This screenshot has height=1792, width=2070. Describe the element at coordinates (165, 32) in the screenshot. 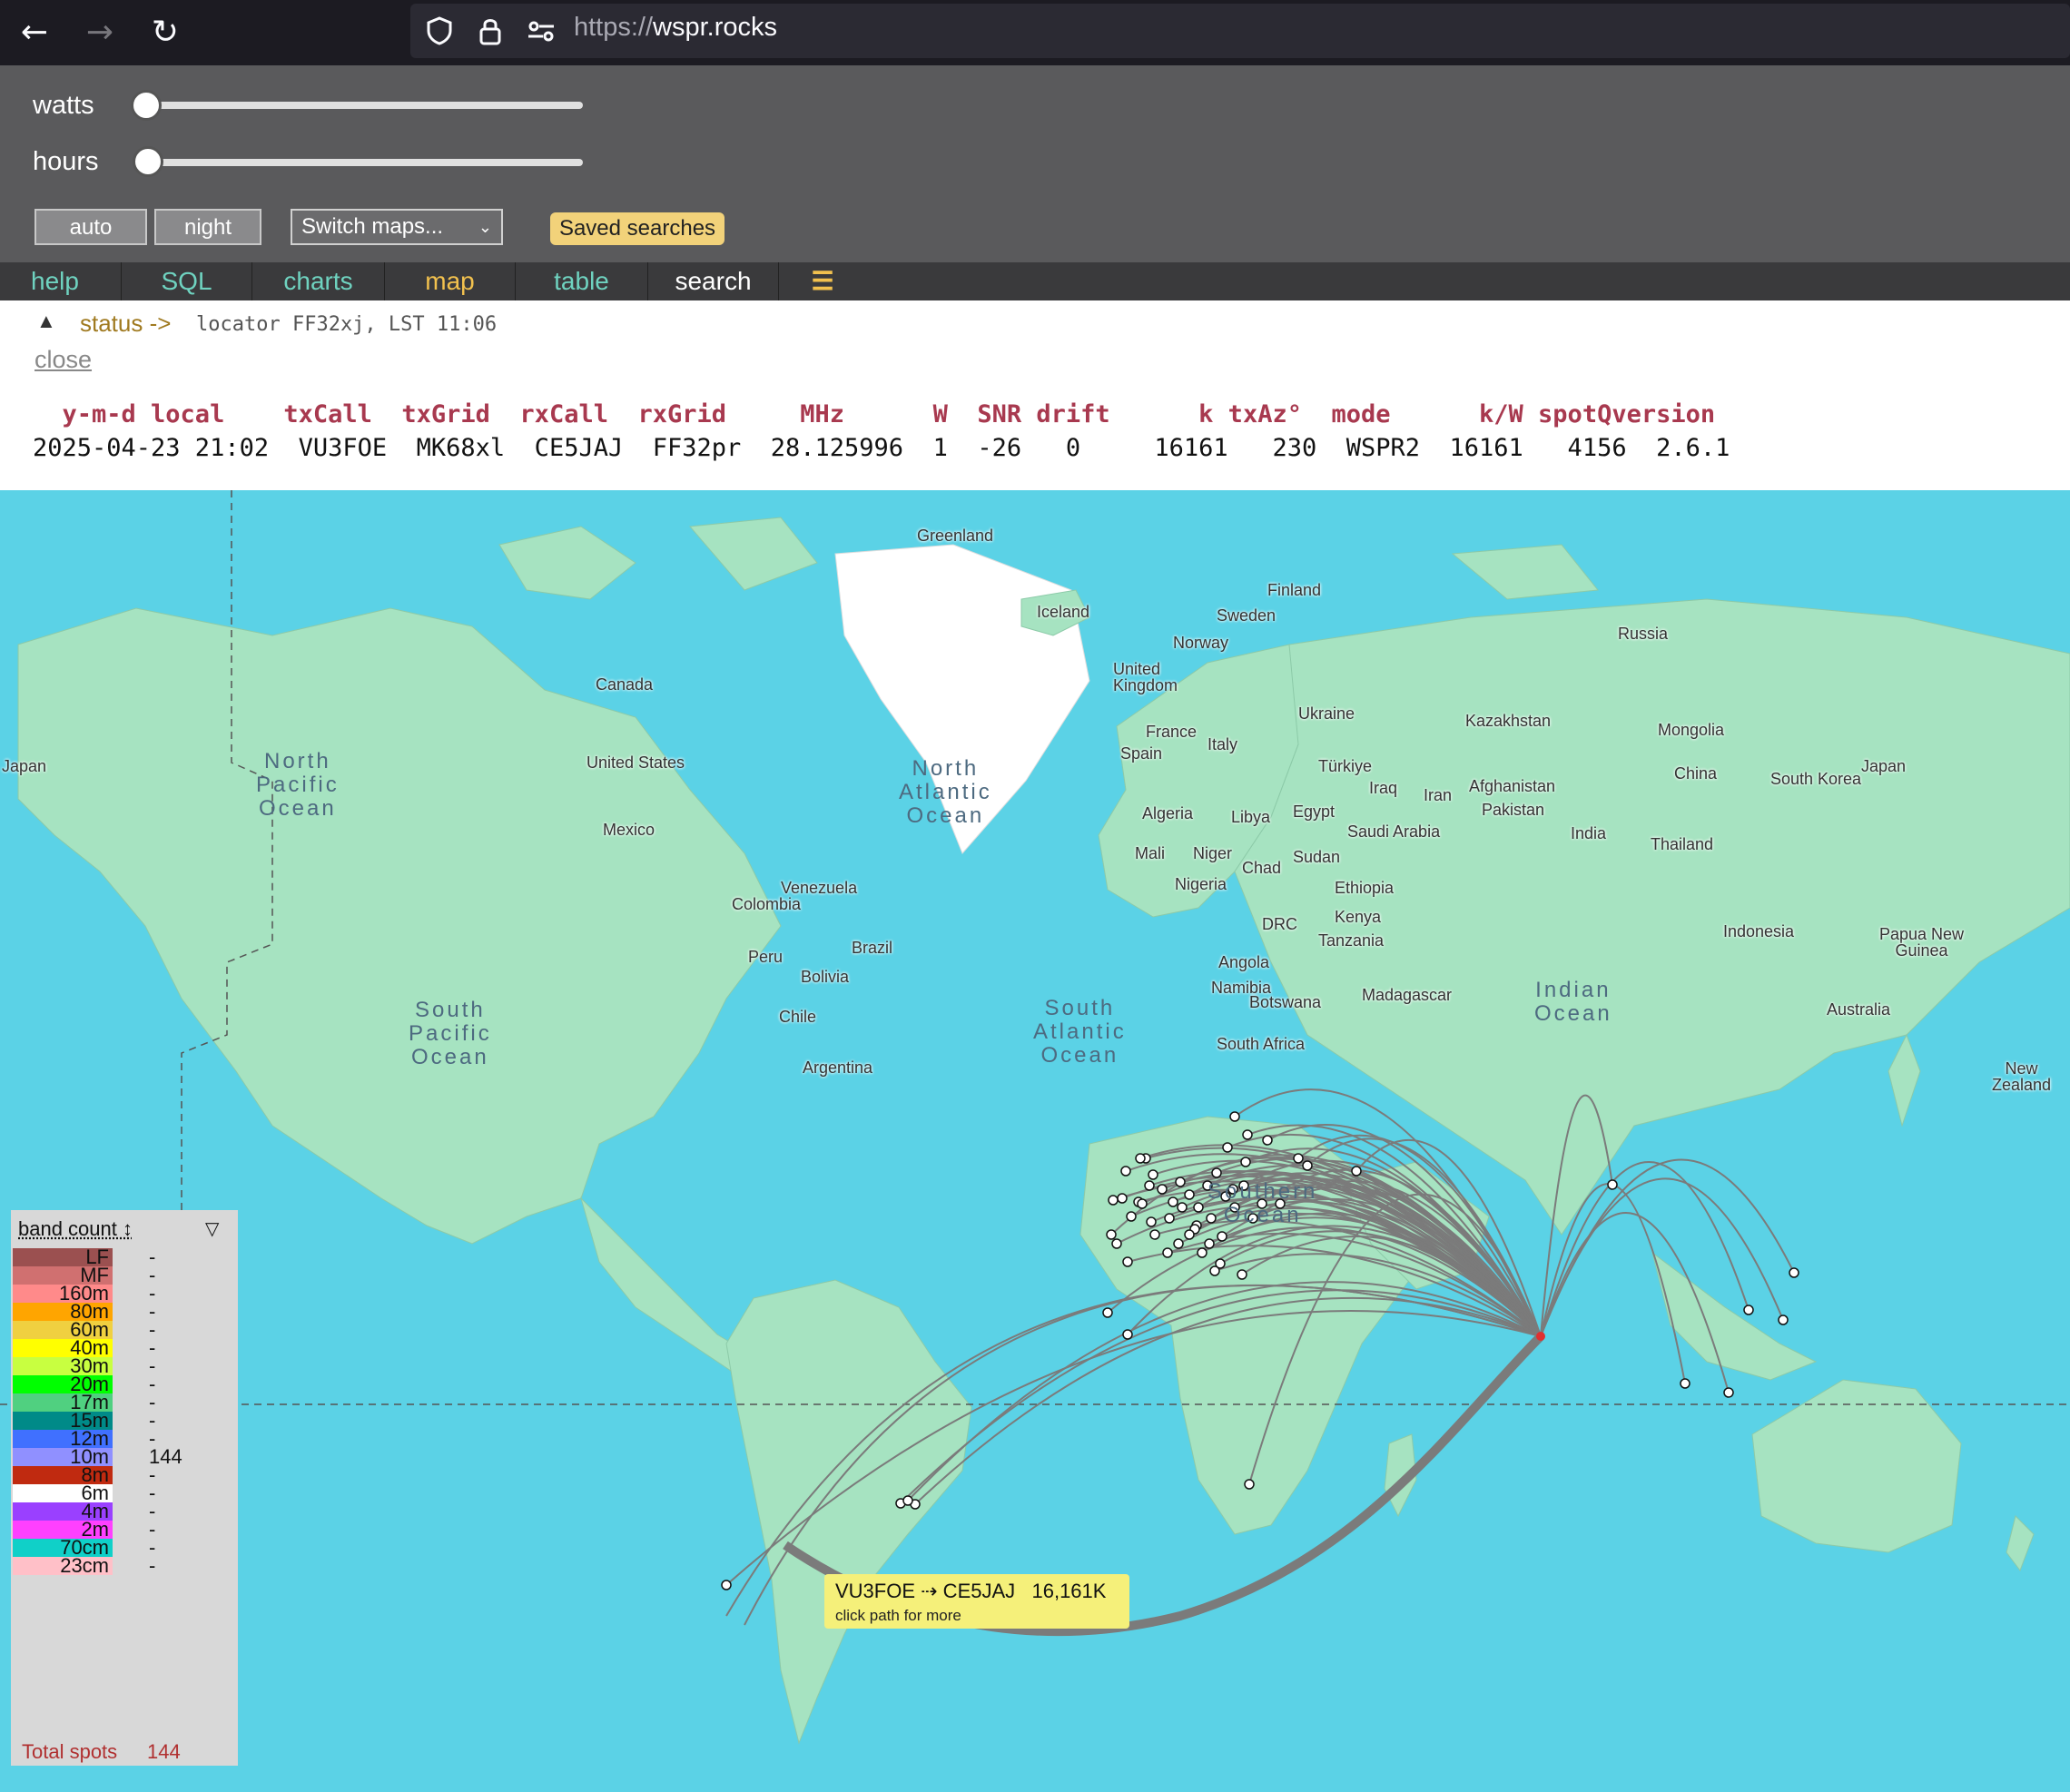

I see `reload-icon: ↻` at that location.